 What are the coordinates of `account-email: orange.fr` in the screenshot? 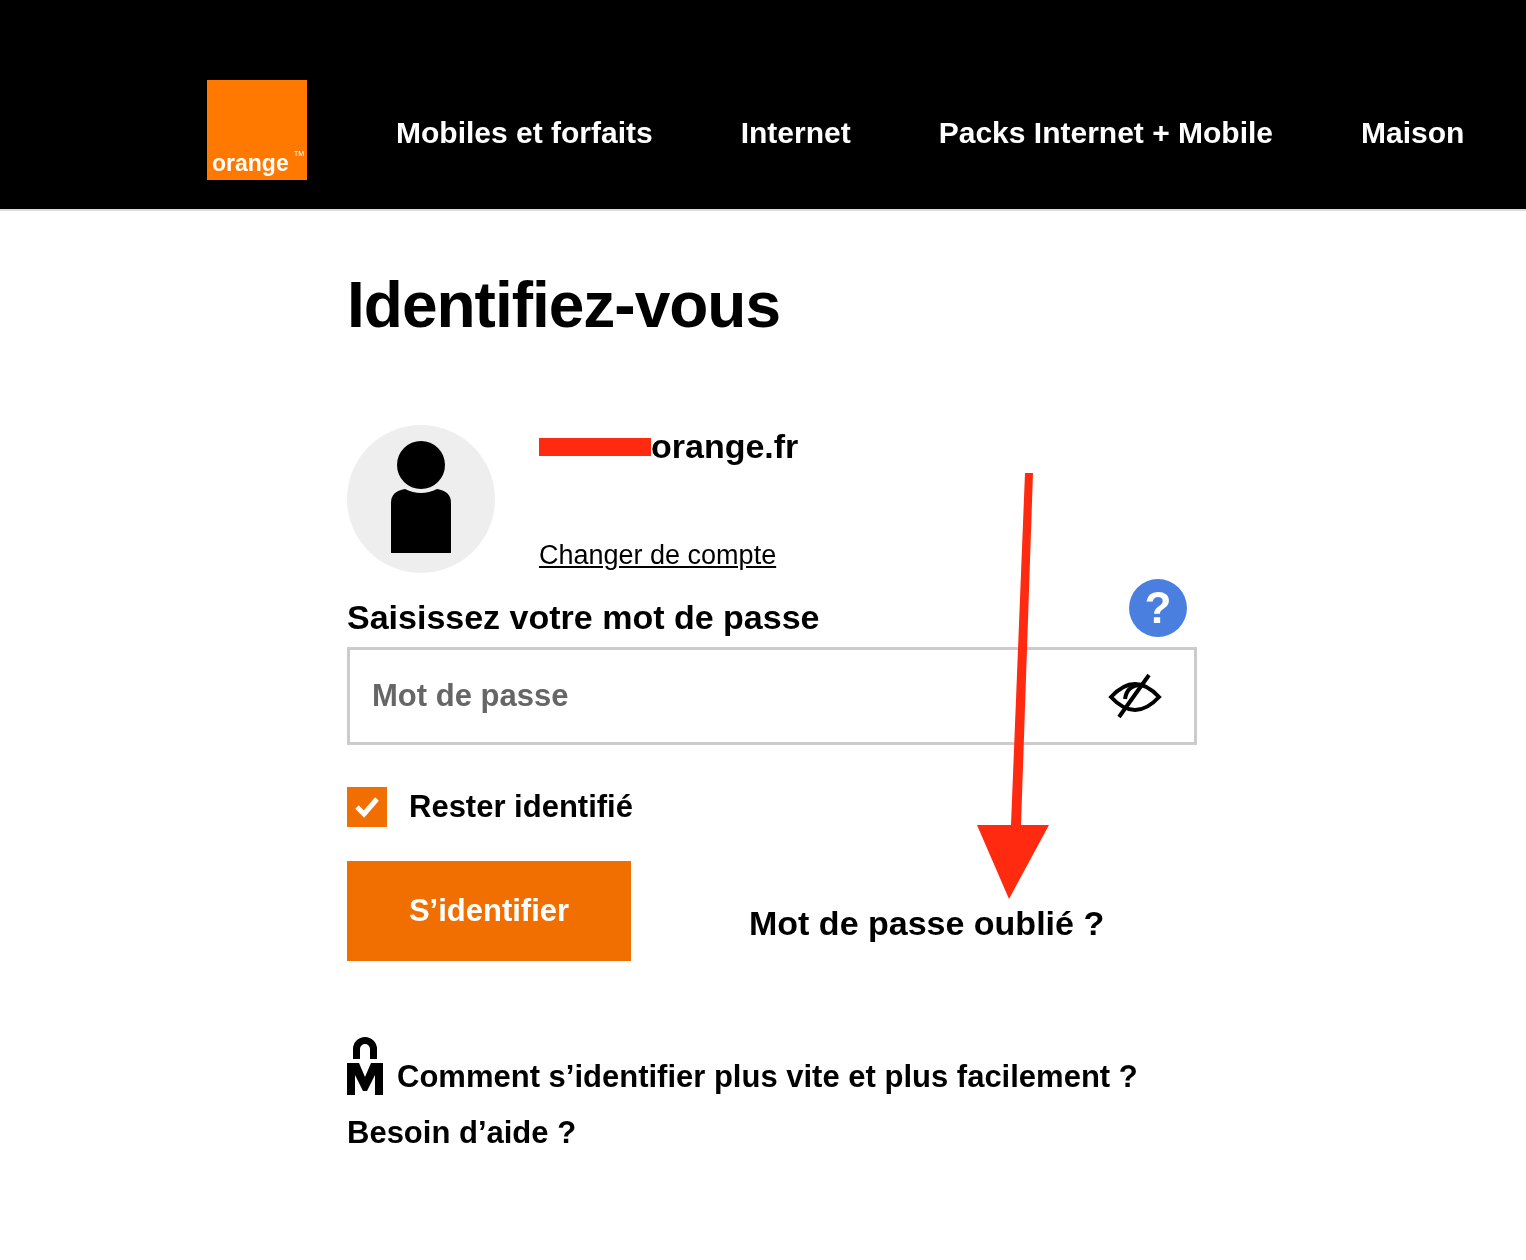 It's located at (725, 446).